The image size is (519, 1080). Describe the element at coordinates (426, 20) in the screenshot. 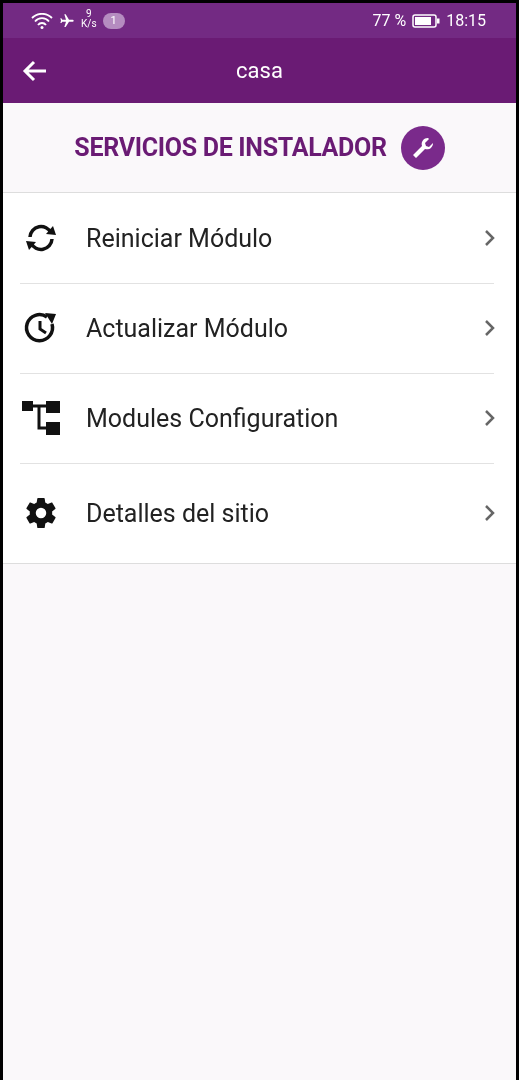

I see `battery-icon` at that location.